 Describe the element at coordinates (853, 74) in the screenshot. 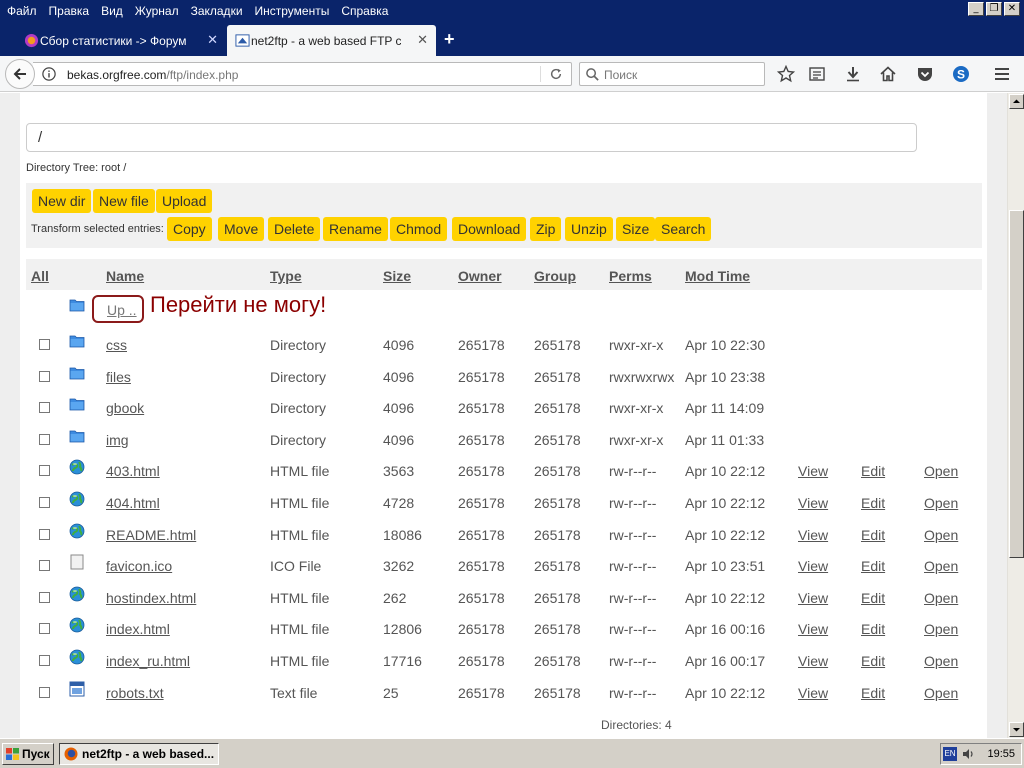

I see `download-icon` at that location.